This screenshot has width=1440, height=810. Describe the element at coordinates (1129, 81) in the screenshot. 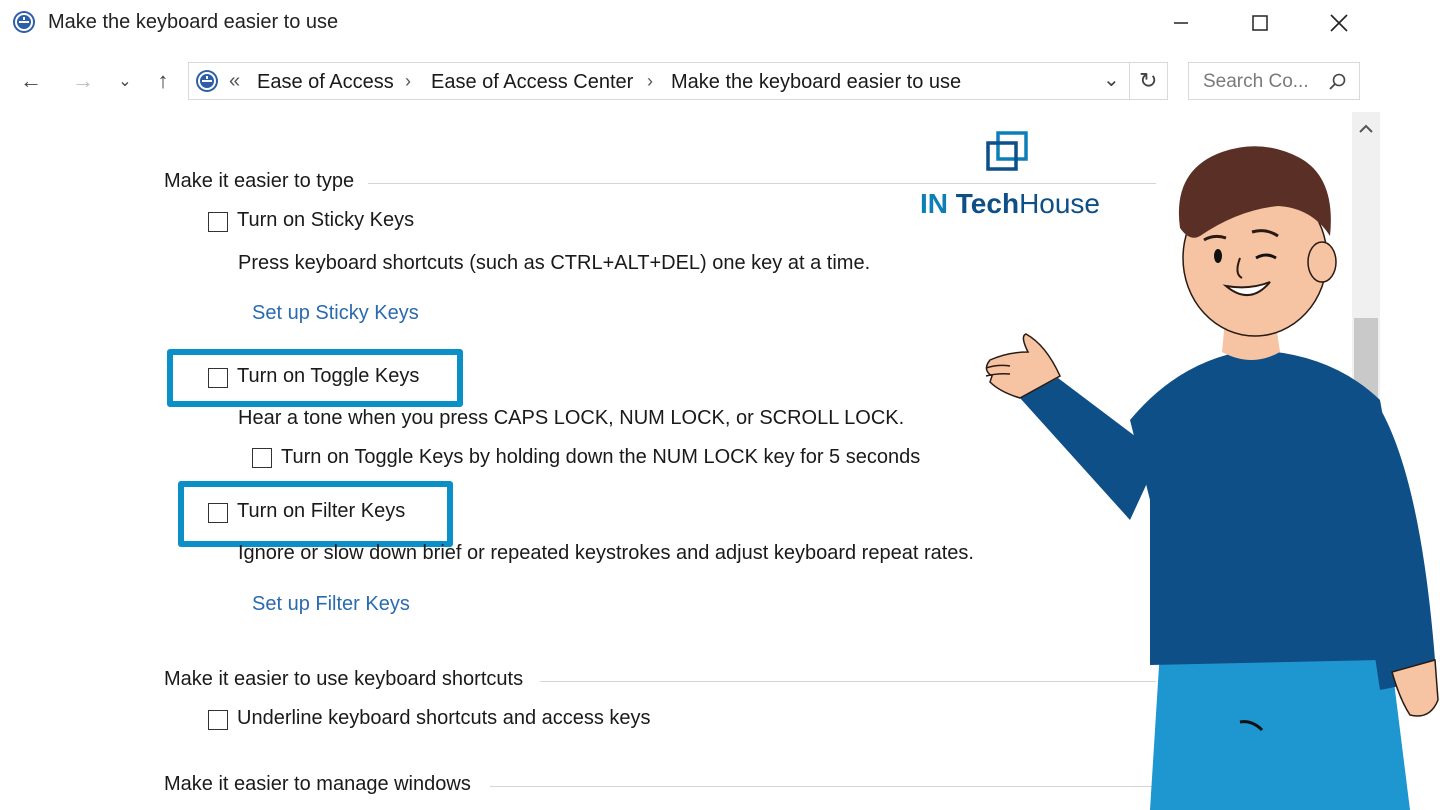

I see `divider` at that location.